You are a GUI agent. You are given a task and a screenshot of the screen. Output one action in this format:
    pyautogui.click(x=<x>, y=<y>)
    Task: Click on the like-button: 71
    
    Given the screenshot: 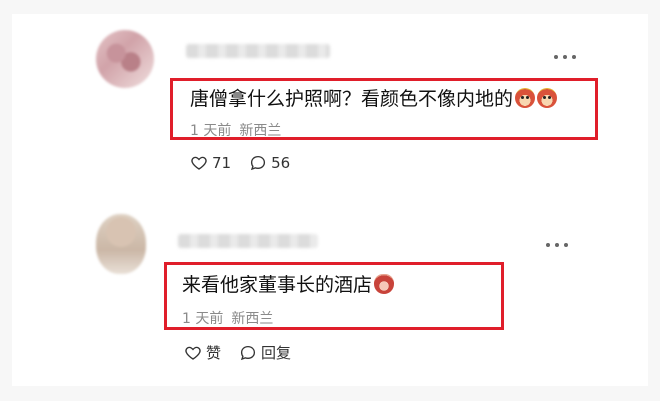 What is the action you would take?
    pyautogui.click(x=210, y=163)
    